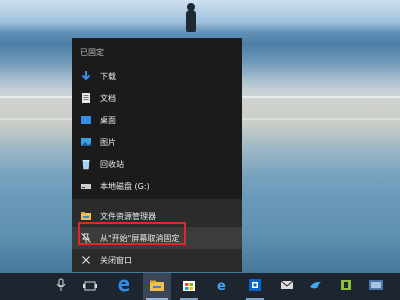 Image resolution: width=400 pixels, height=300 pixels. I want to click on close-icon, so click(86, 260).